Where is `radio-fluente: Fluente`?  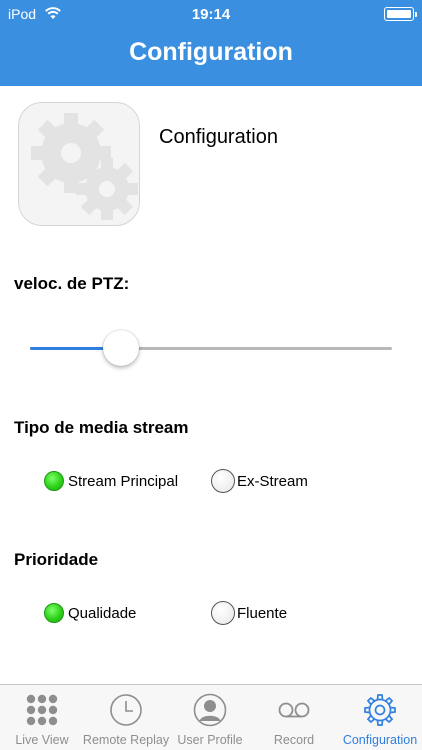
radio-fluente: Fluente is located at coordinates (249, 613).